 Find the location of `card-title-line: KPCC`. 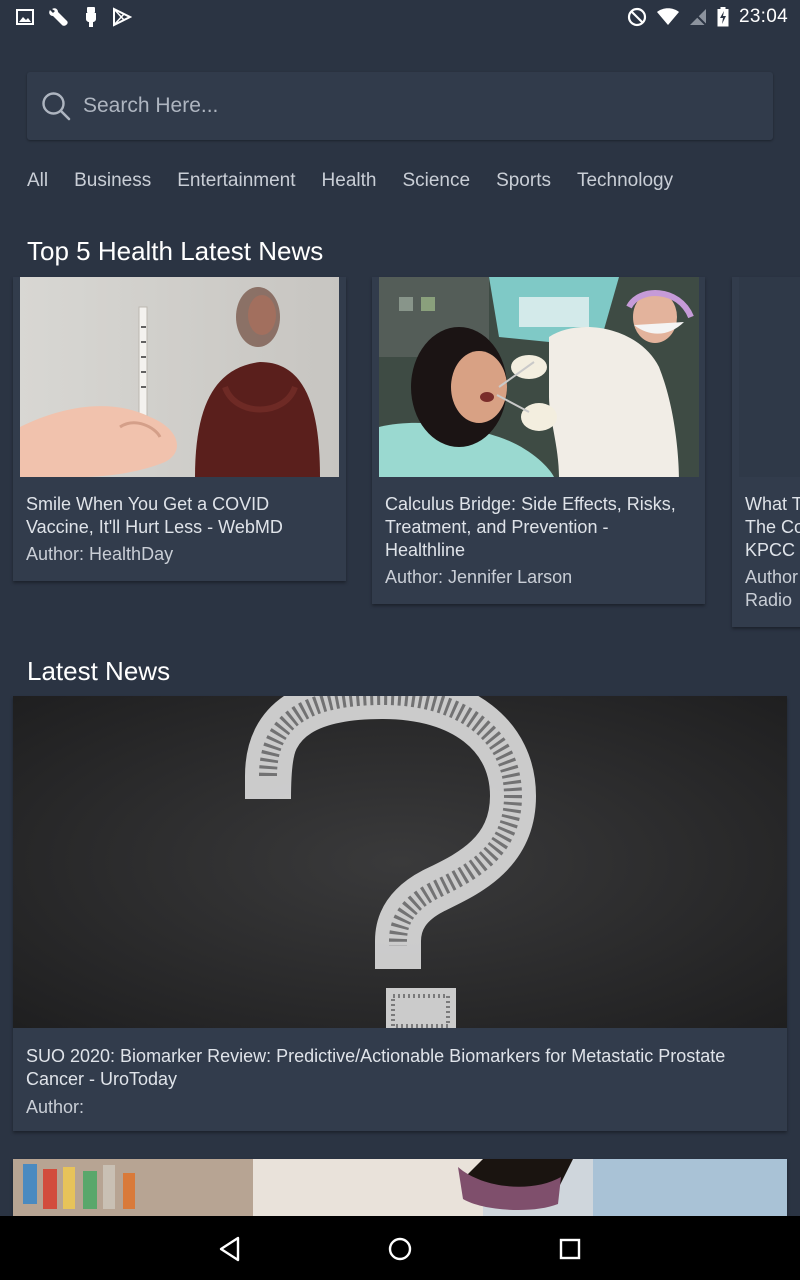

card-title-line: KPCC is located at coordinates (770, 550).